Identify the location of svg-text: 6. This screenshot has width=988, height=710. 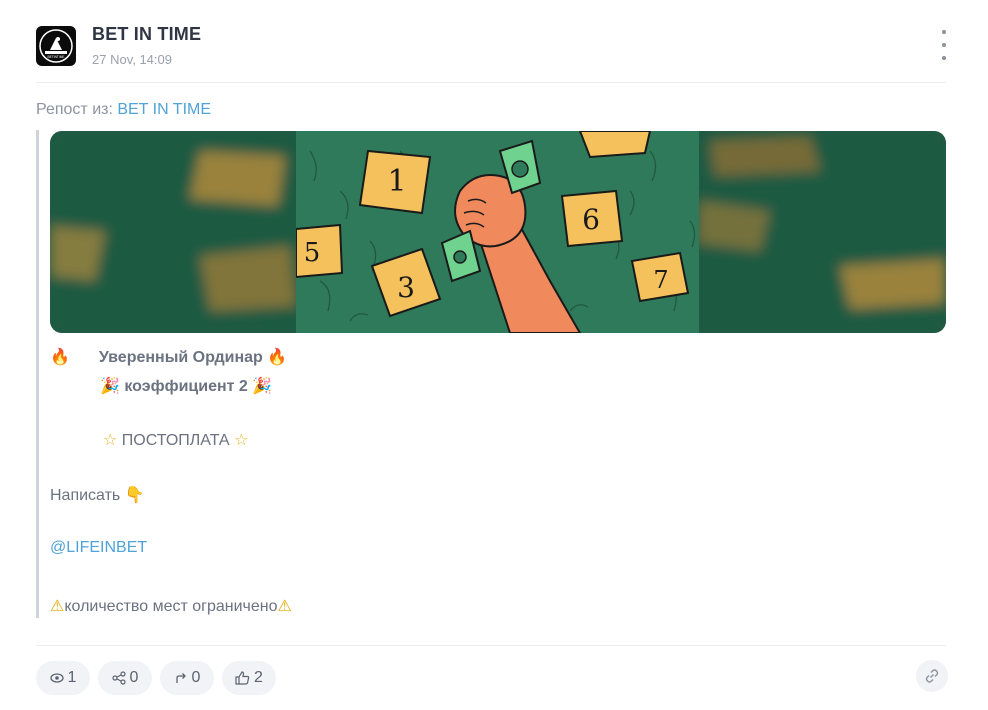
(591, 219).